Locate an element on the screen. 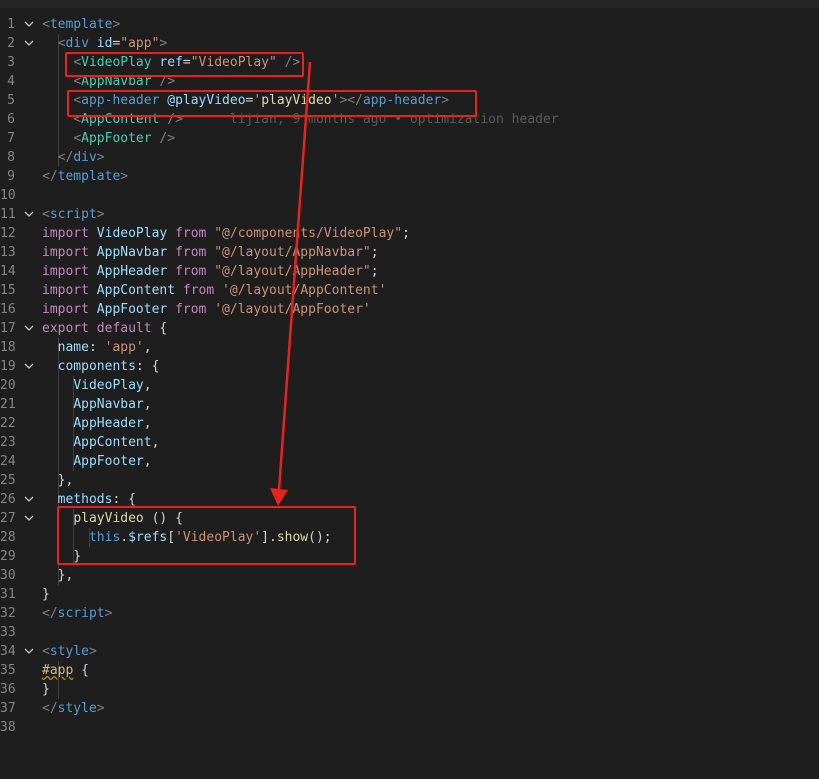 This screenshot has width=819, height=779. code-line: 37 </style> is located at coordinates (409, 708).